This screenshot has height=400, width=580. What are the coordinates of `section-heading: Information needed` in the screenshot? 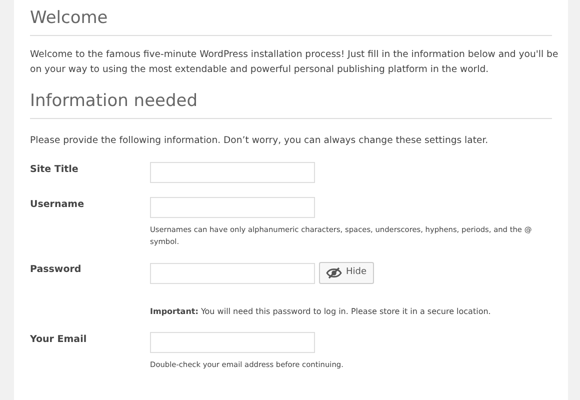 It's located at (291, 104).